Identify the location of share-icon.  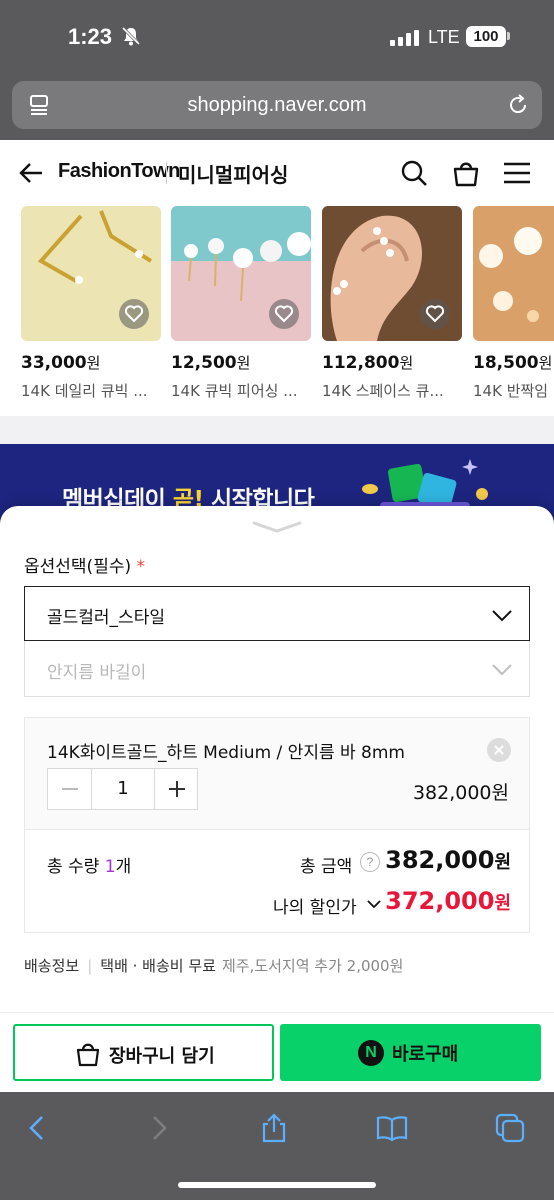
(274, 1128).